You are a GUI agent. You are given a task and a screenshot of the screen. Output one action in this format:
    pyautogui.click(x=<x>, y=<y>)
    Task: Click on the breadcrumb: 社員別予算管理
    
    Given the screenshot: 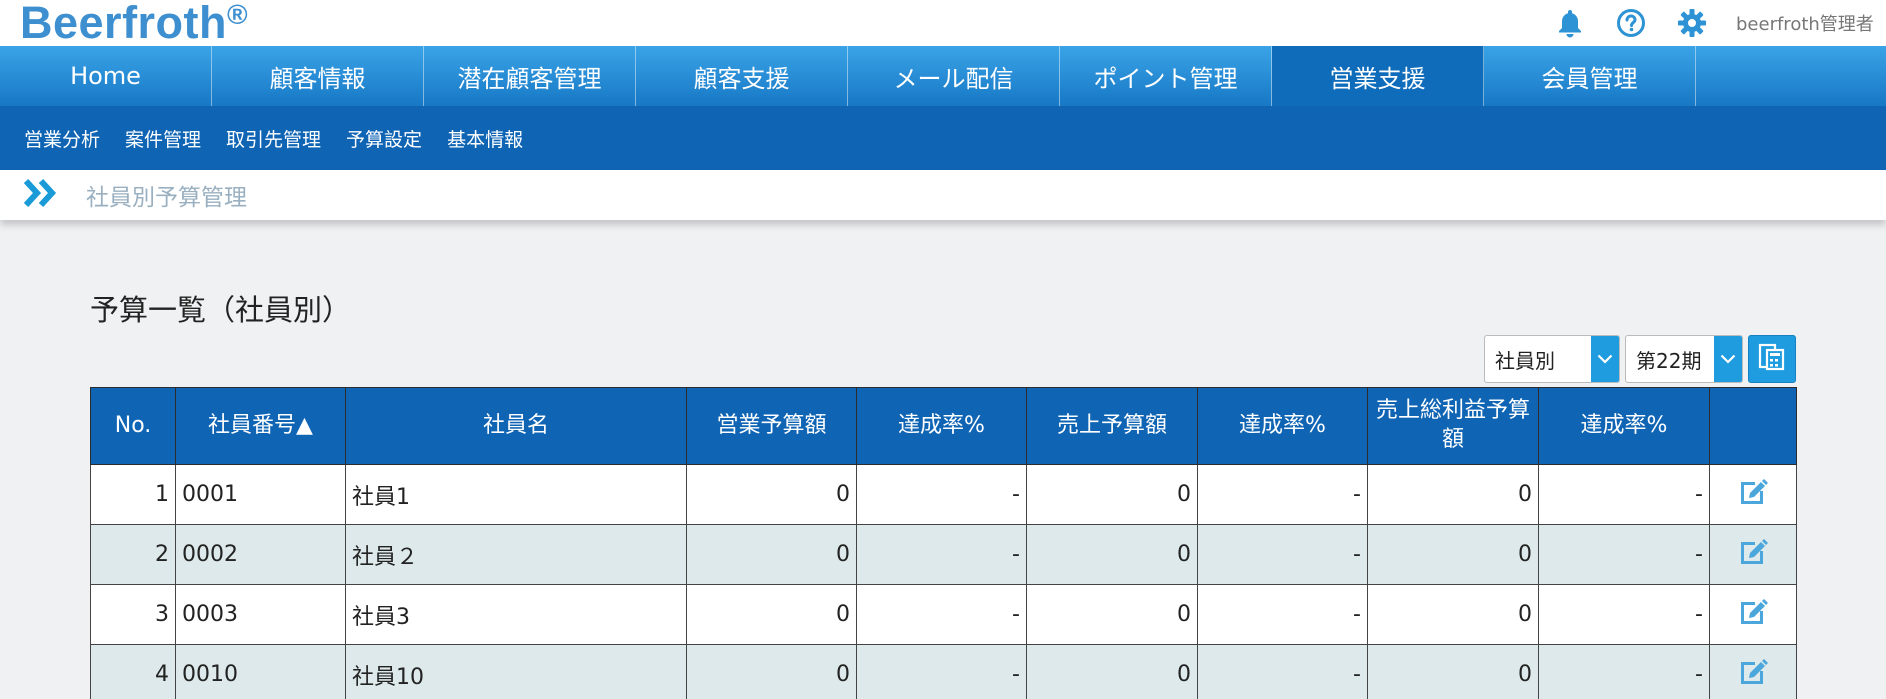 What is the action you would take?
    pyautogui.click(x=943, y=195)
    